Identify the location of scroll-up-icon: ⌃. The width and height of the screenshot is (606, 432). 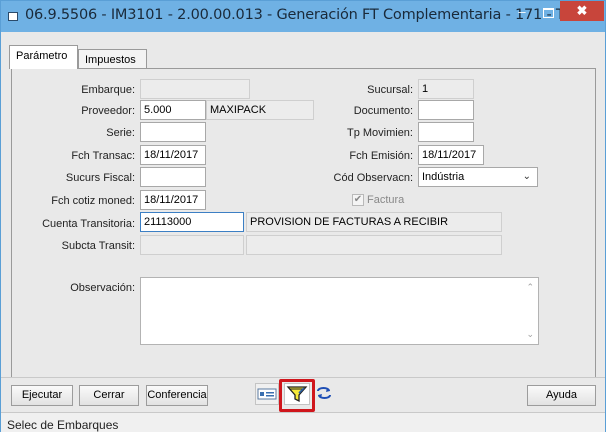
(530, 287).